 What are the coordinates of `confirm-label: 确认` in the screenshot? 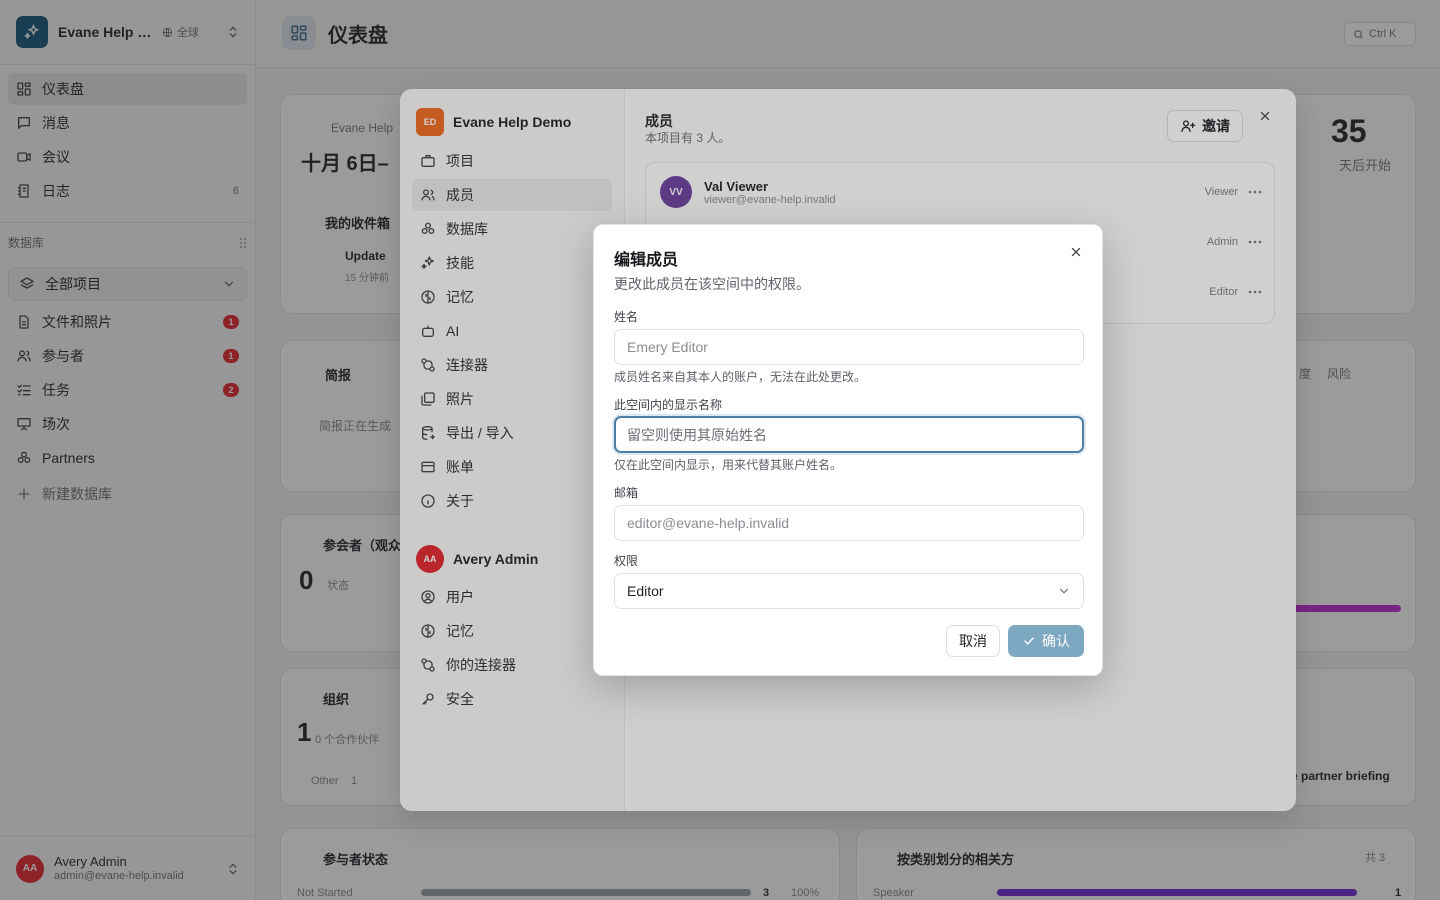 It's located at (1056, 641).